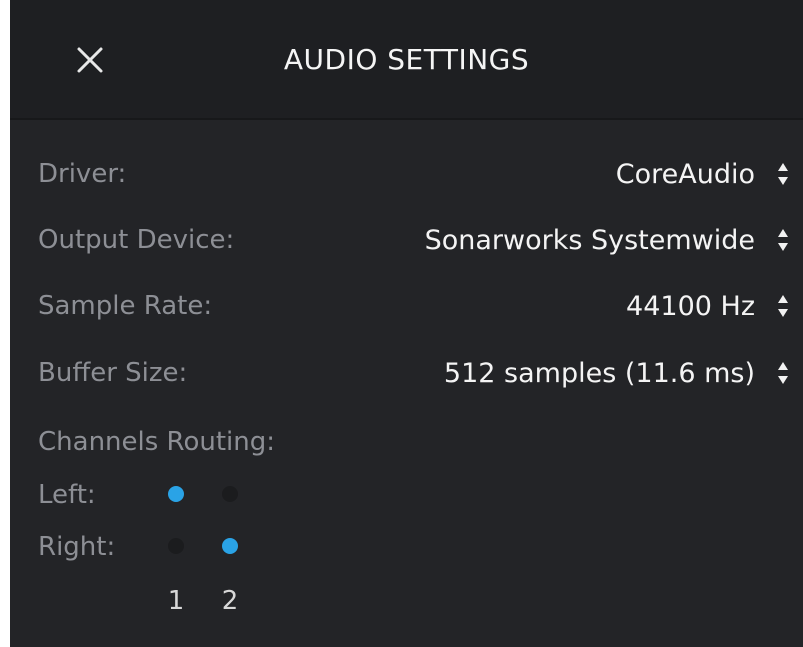 The height and width of the screenshot is (647, 803). What do you see at coordinates (113, 373) in the screenshot?
I see `setting-label-buffer-size: Buffer Size:` at bounding box center [113, 373].